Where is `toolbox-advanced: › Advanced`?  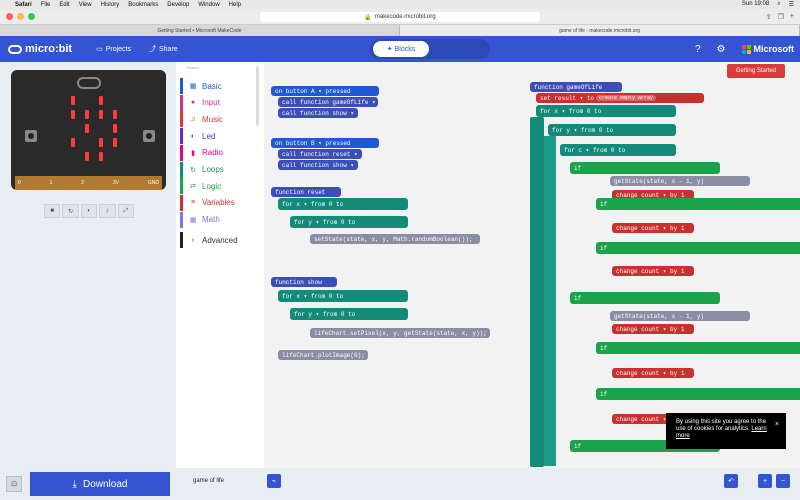 toolbox-advanced: › Advanced is located at coordinates (221, 240).